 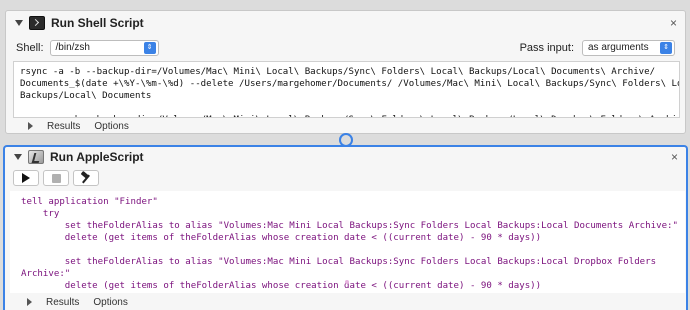 I want to click on shell-select-value: /bin/zsh, so click(x=72, y=47).